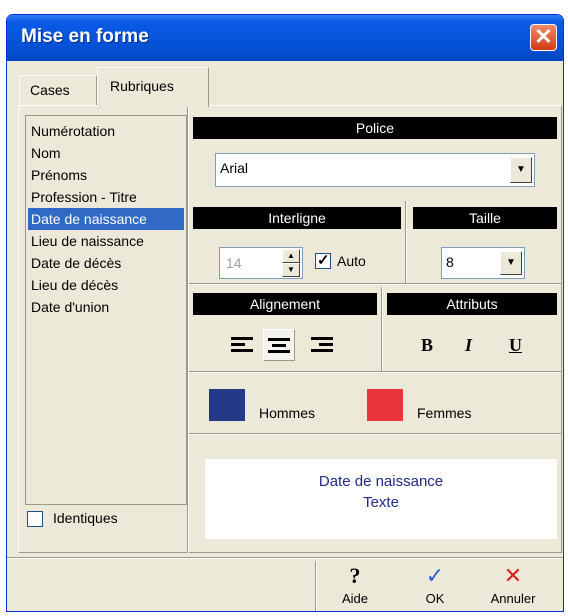 Image resolution: width=568 pixels, height=616 pixels. I want to click on cancel-icon: ✕, so click(513, 575).